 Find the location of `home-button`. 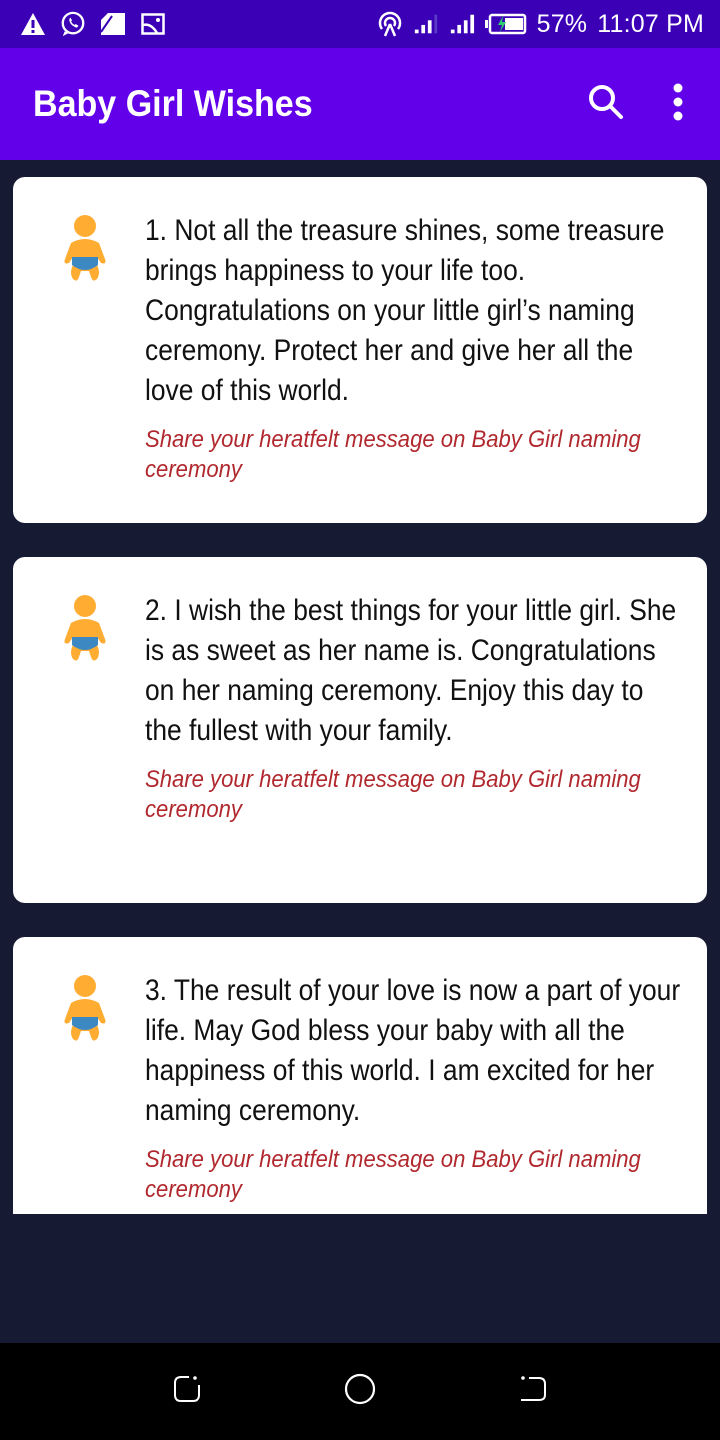

home-button is located at coordinates (360, 1392).